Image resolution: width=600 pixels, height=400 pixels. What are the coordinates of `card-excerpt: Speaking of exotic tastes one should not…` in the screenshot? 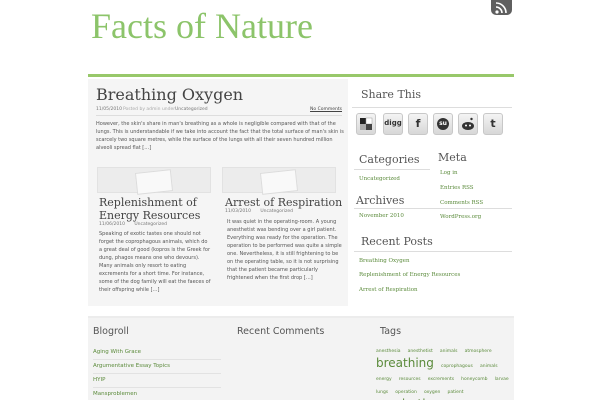 It's located at (155, 262).